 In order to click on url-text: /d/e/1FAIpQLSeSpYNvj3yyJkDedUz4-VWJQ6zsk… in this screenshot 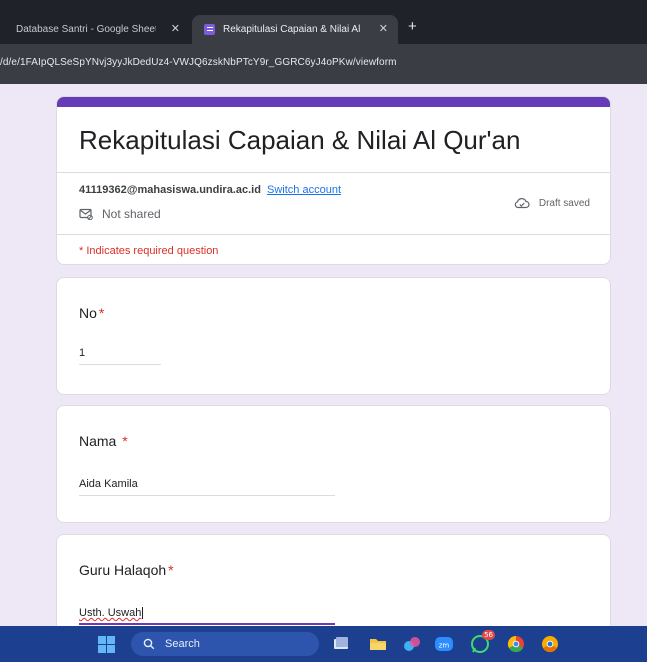, I will do `click(198, 62)`.